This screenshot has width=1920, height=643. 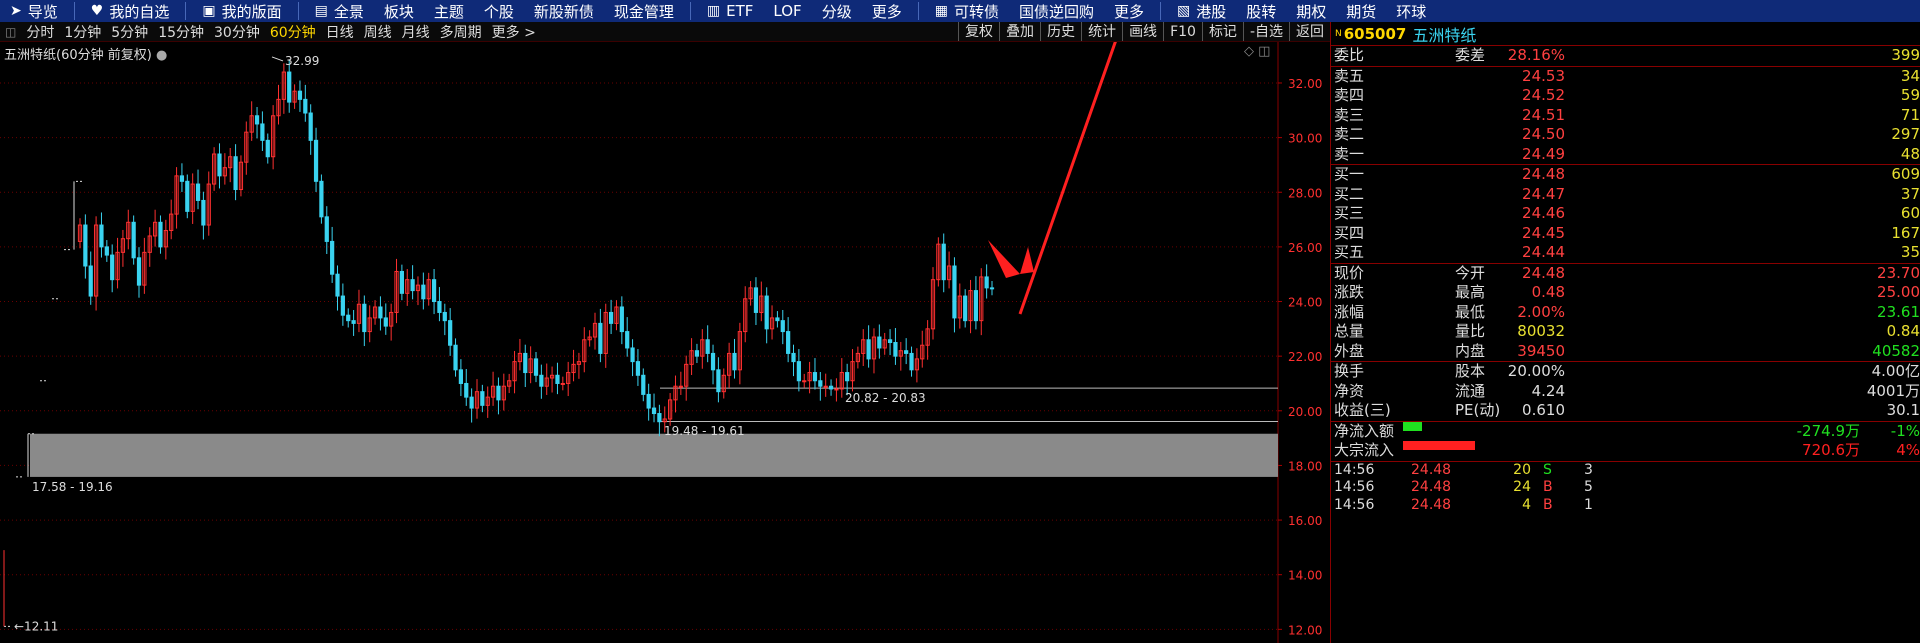 What do you see at coordinates (1543, 252) in the screenshot?
I see `bid-price: 24.44` at bounding box center [1543, 252].